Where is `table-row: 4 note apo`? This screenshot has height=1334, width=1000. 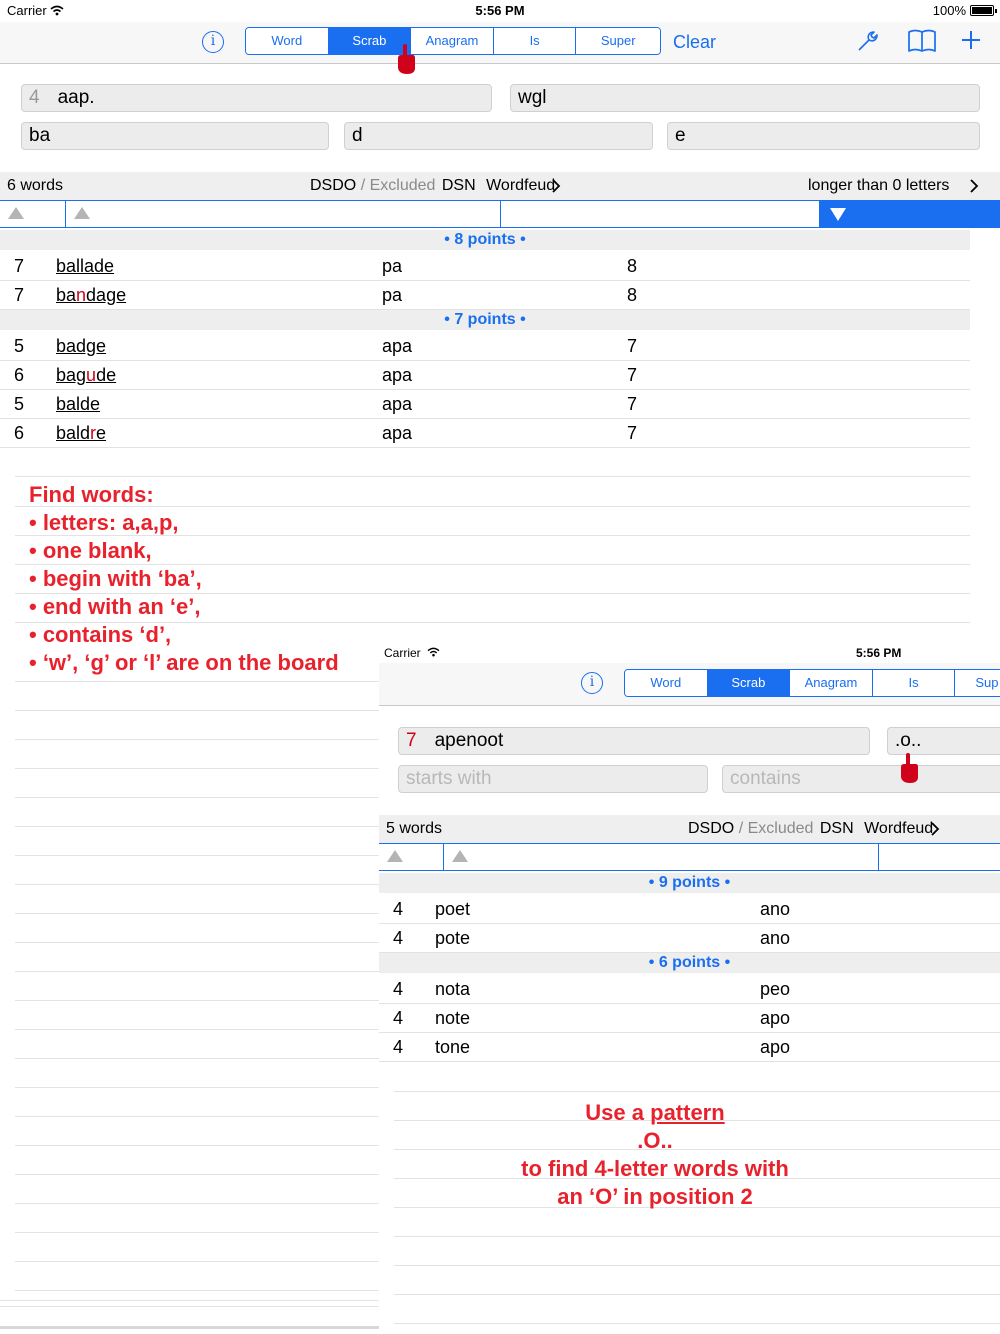
table-row: 4 note apo is located at coordinates (689, 1018).